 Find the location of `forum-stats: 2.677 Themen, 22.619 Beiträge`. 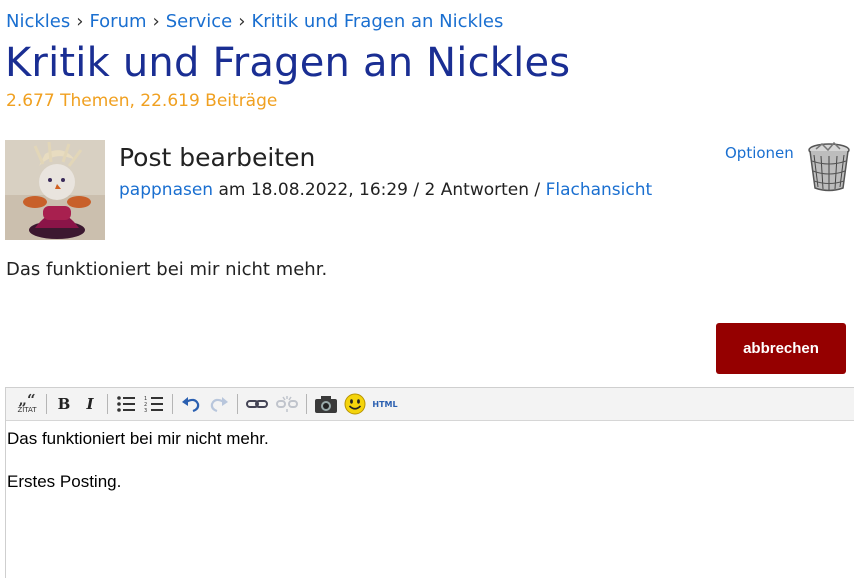

forum-stats: 2.677 Themen, 22.619 Beiträge is located at coordinates (142, 101).